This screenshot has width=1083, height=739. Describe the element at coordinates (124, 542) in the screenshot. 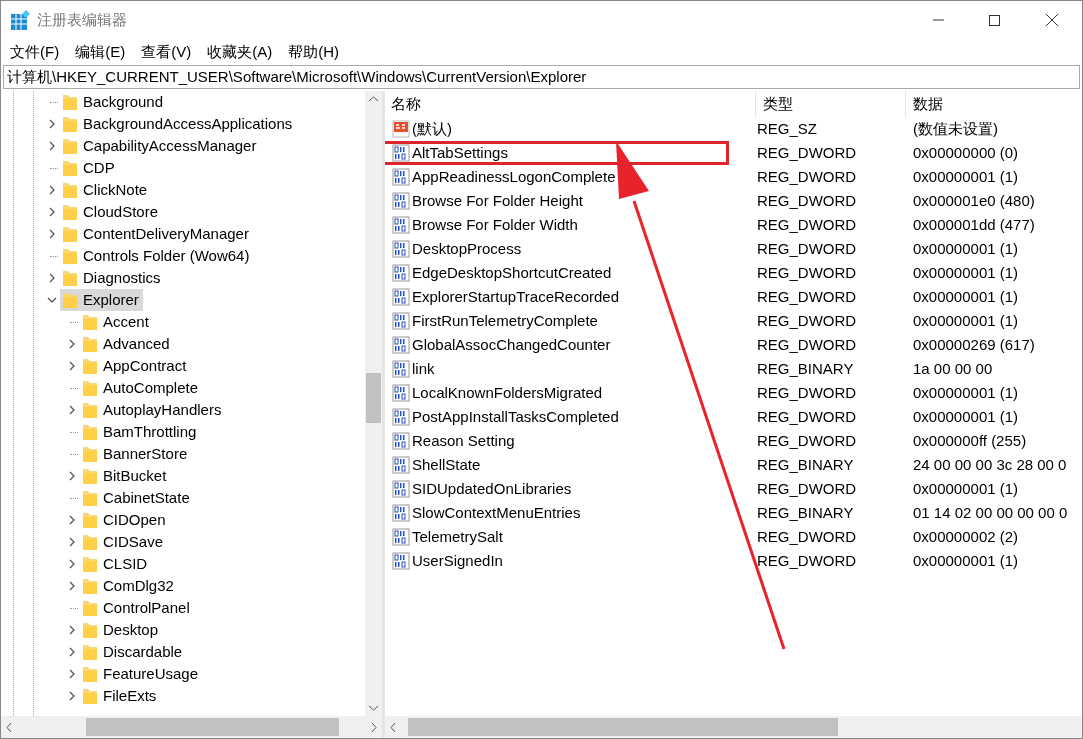

I see `tree-item: CIDSave` at that location.